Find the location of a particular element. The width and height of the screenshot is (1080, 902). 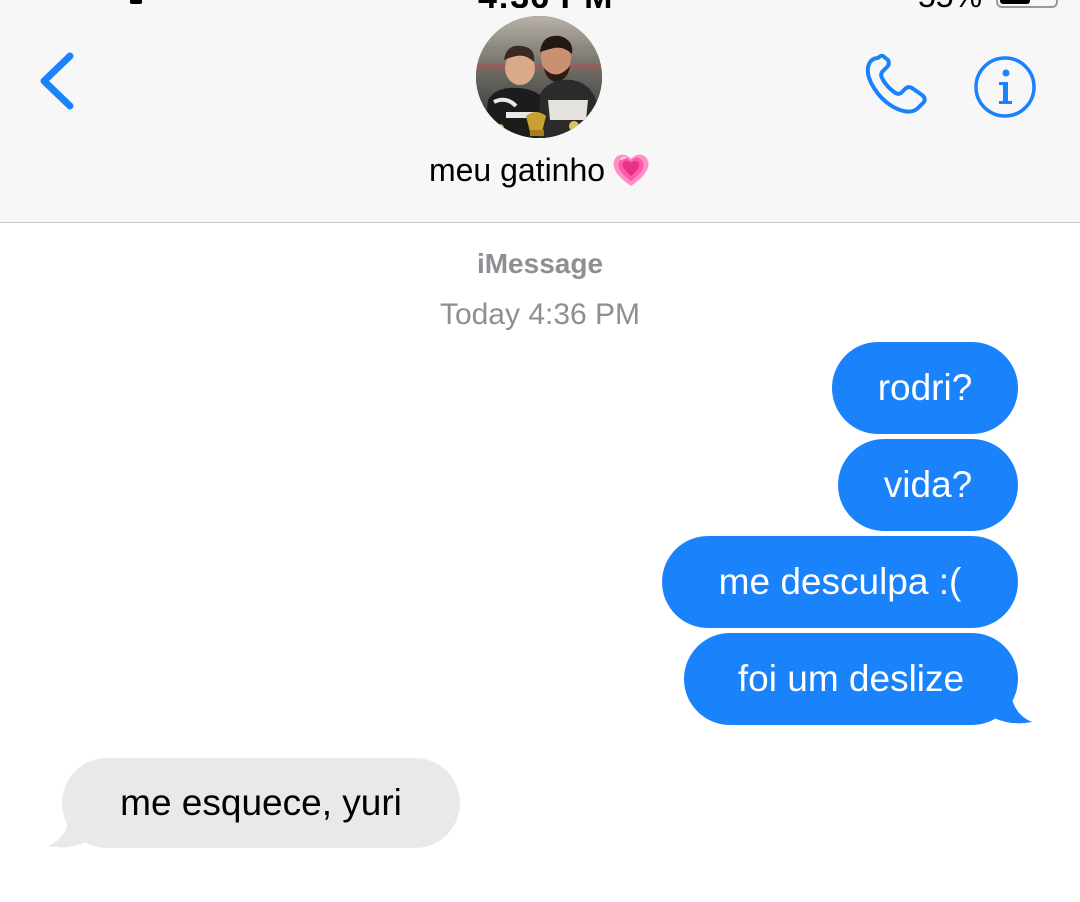

battery-percentage: 55% is located at coordinates (950, 4).